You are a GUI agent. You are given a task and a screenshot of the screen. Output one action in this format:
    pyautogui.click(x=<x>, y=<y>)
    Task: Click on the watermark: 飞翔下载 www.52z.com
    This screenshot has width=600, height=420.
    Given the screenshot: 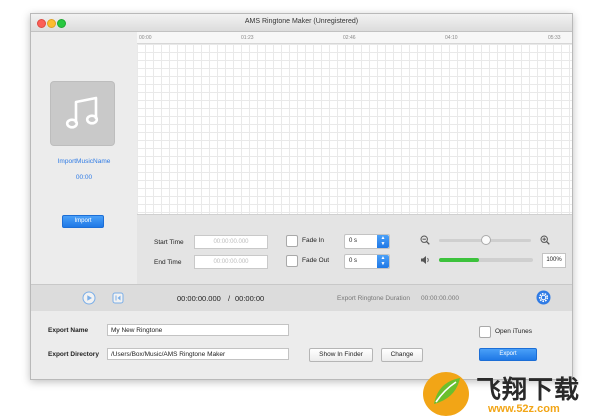 What is the action you would take?
    pyautogui.click(x=510, y=393)
    